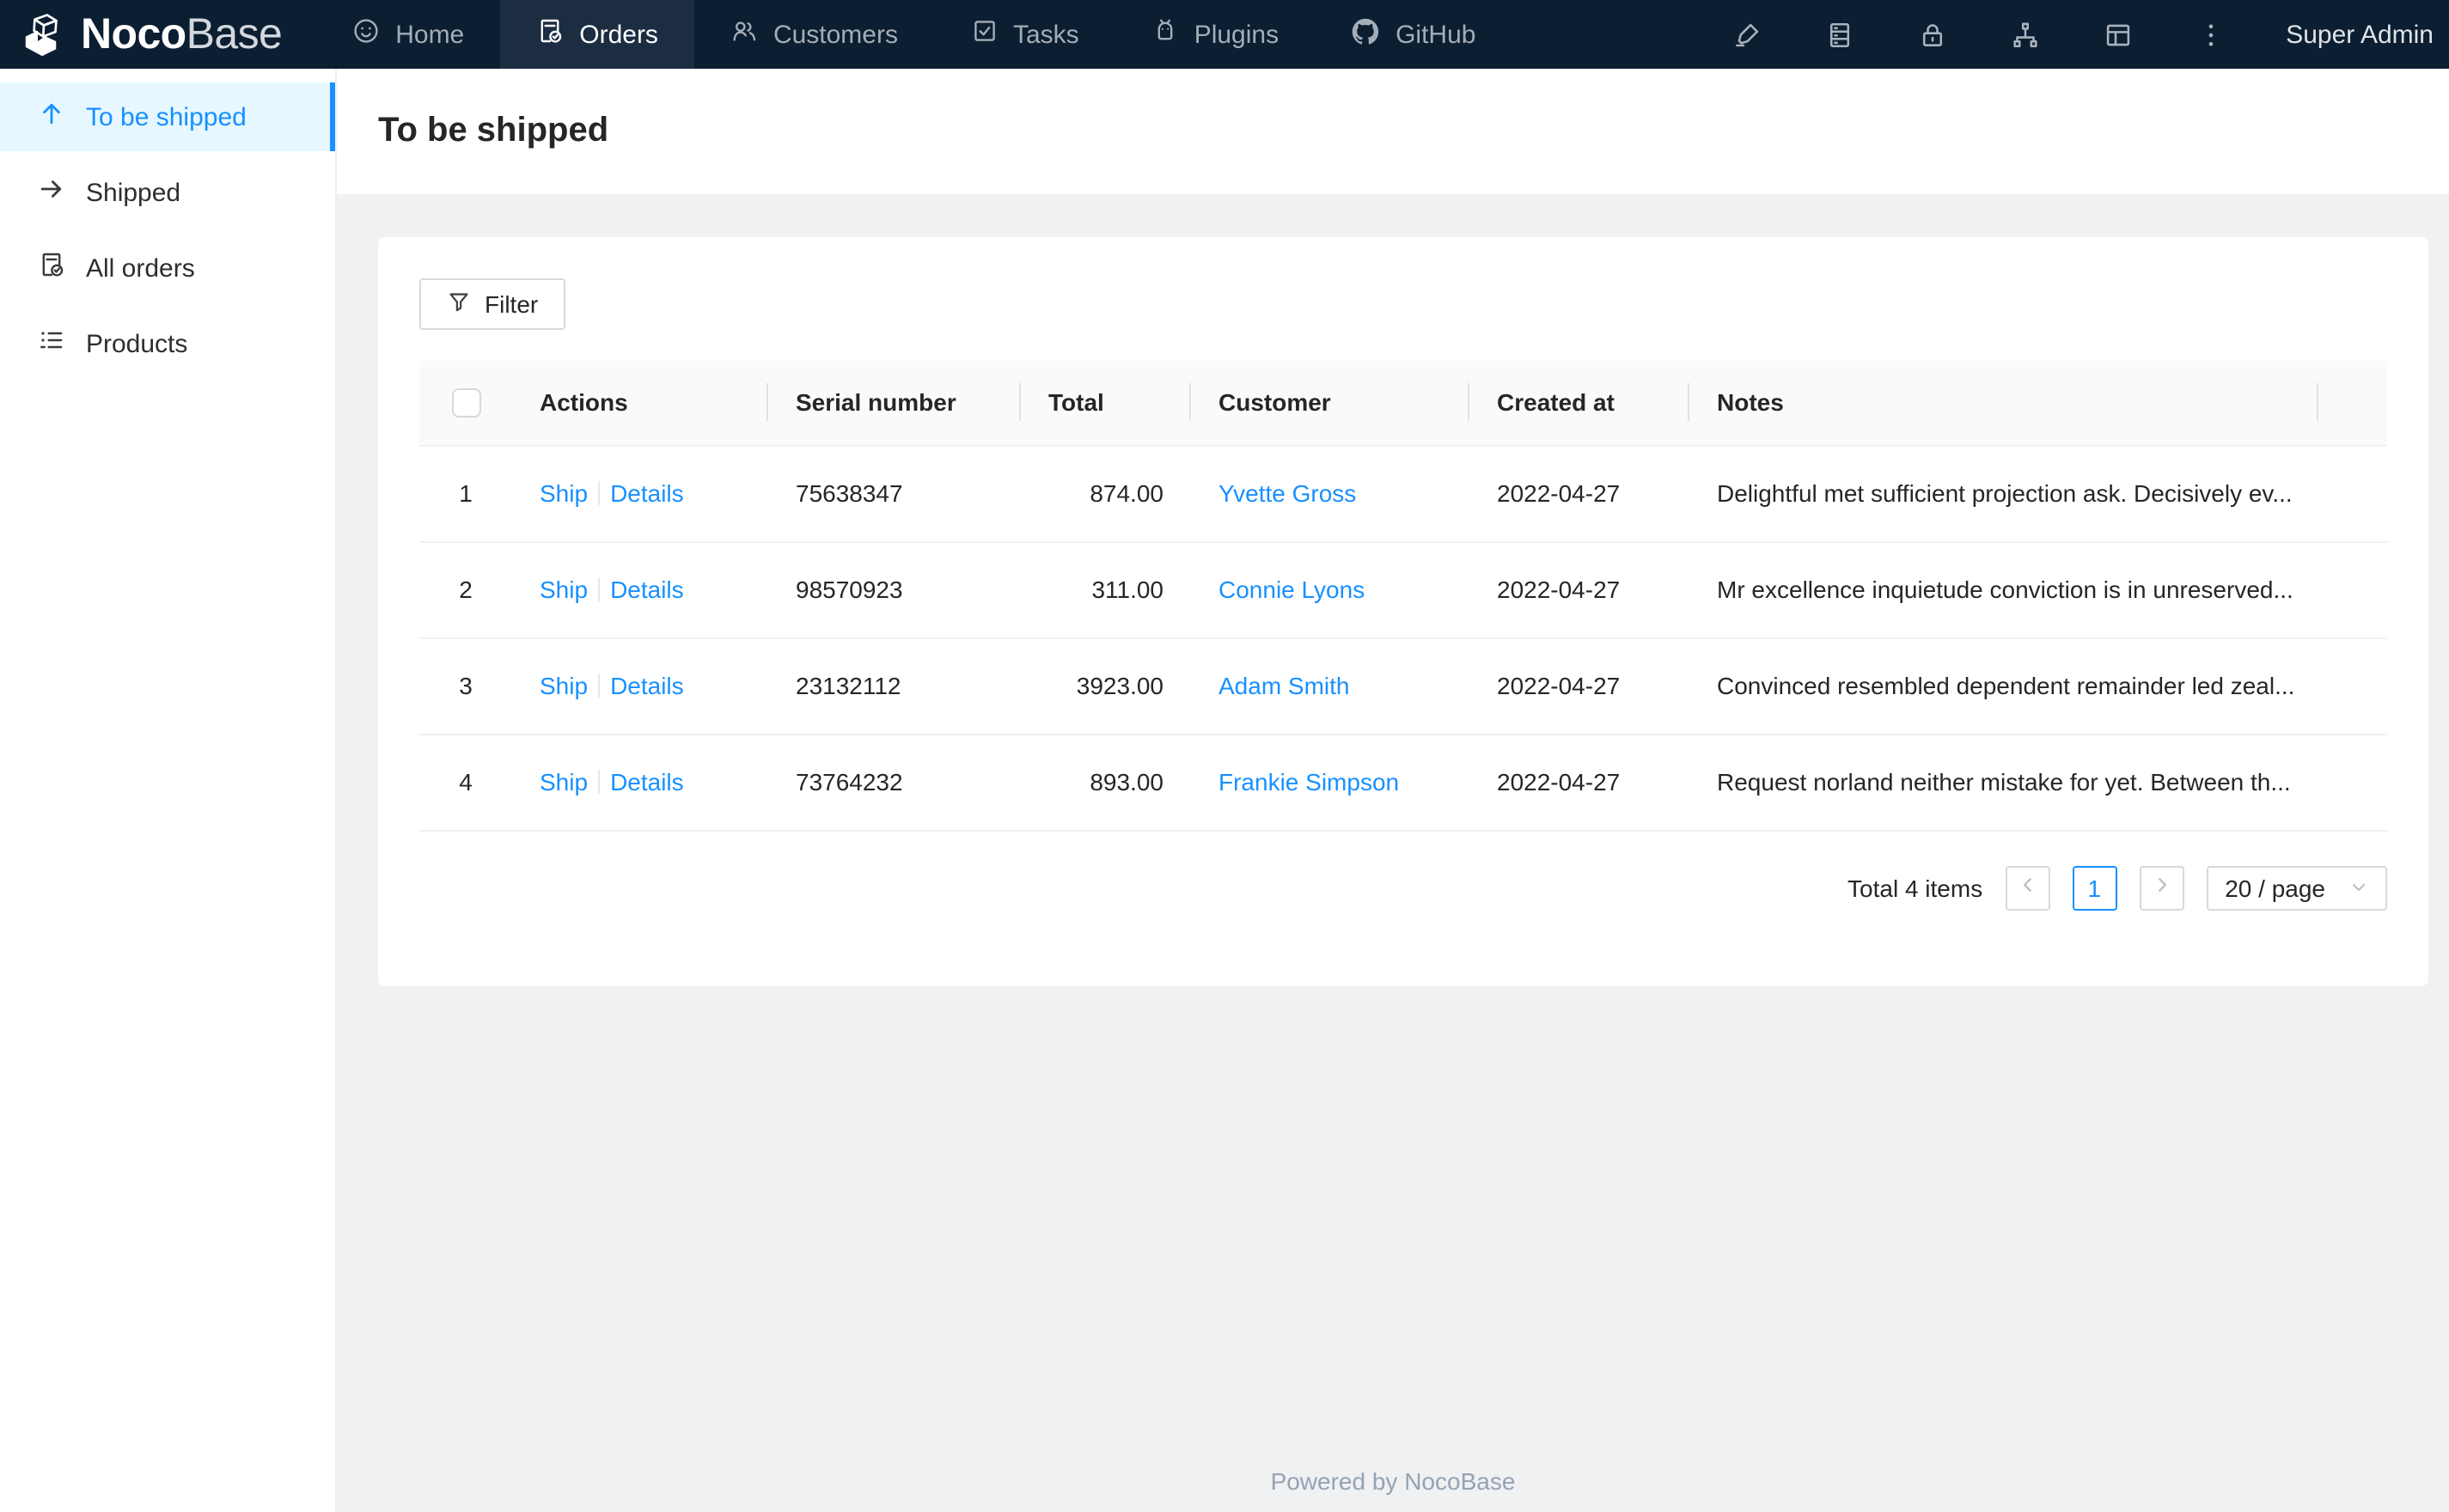 Image resolution: width=2449 pixels, height=1512 pixels. Describe the element at coordinates (51, 343) in the screenshot. I see `unordered-list-icon` at that location.